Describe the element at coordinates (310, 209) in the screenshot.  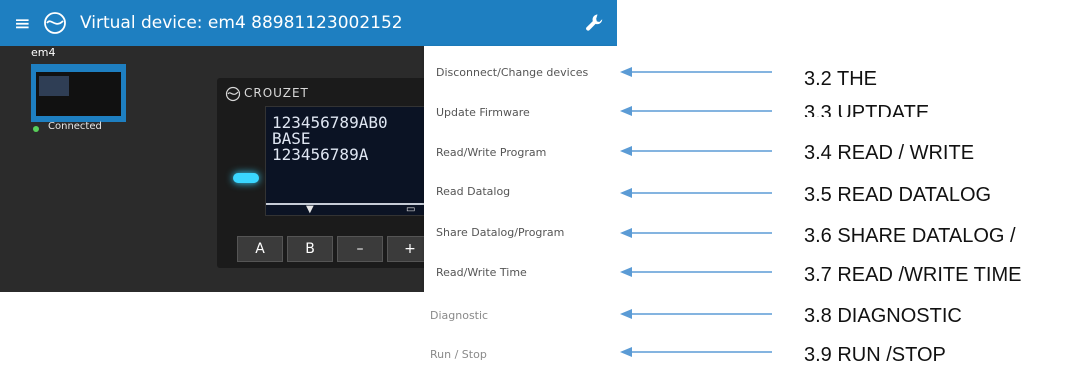
I see `lcd-arrow-icon: ▼` at that location.